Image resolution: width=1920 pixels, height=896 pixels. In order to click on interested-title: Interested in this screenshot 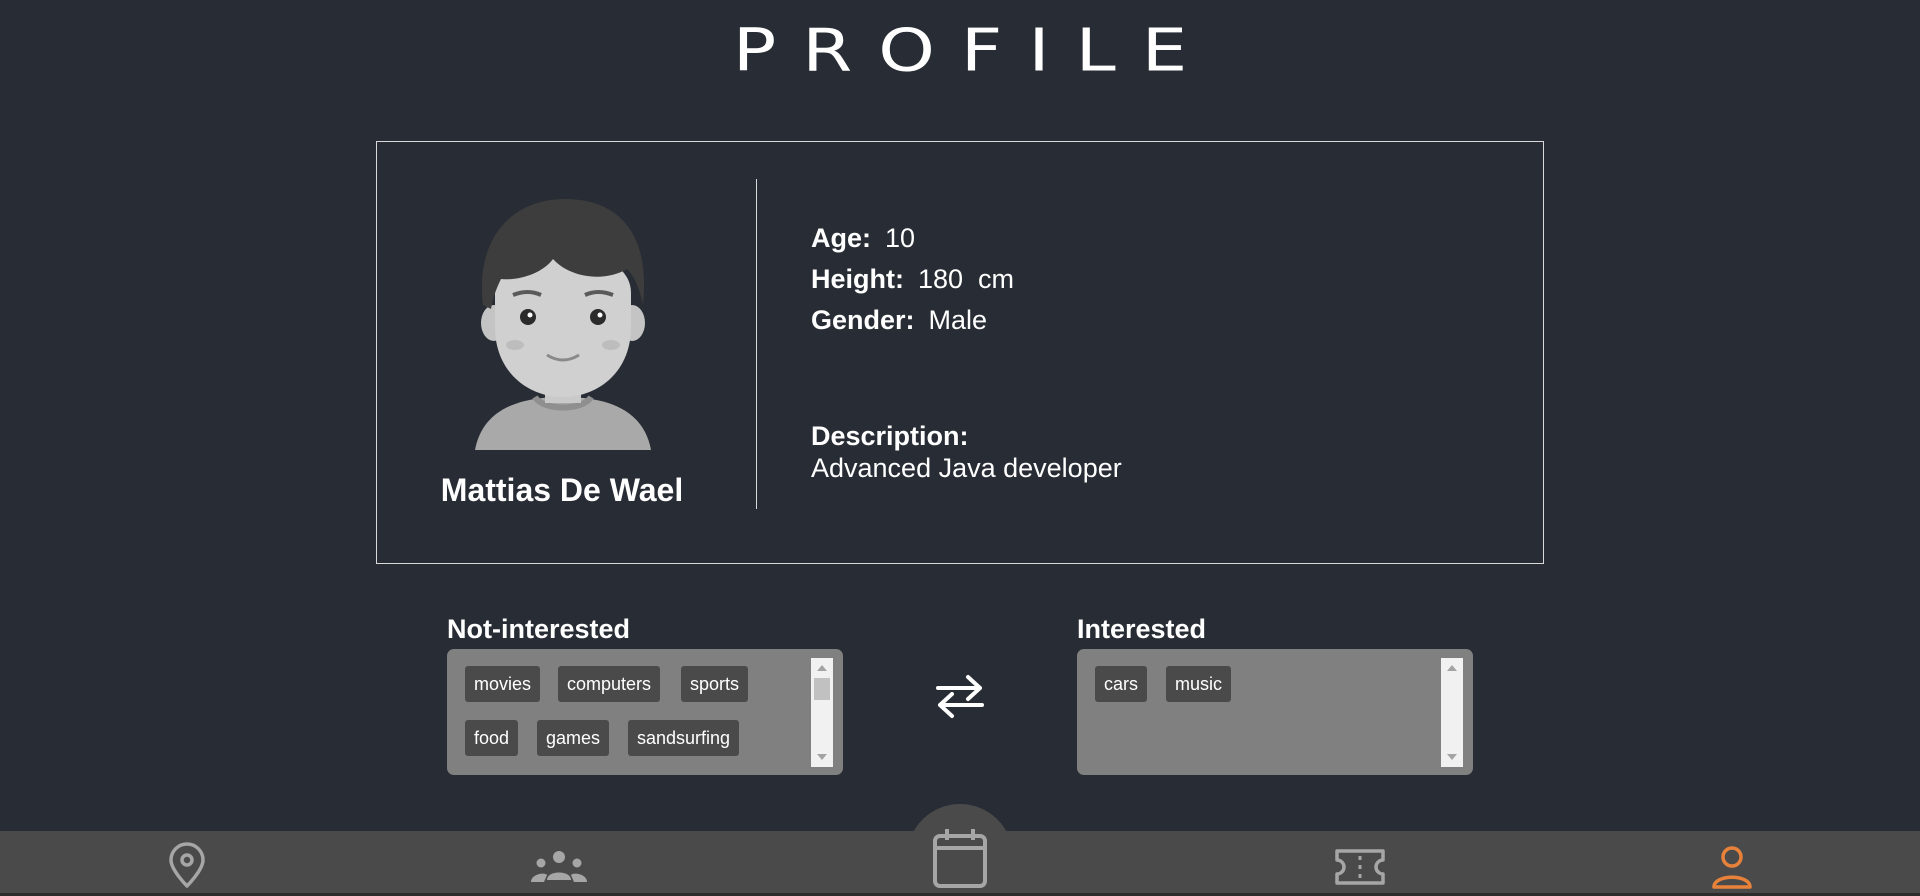, I will do `click(1142, 629)`.